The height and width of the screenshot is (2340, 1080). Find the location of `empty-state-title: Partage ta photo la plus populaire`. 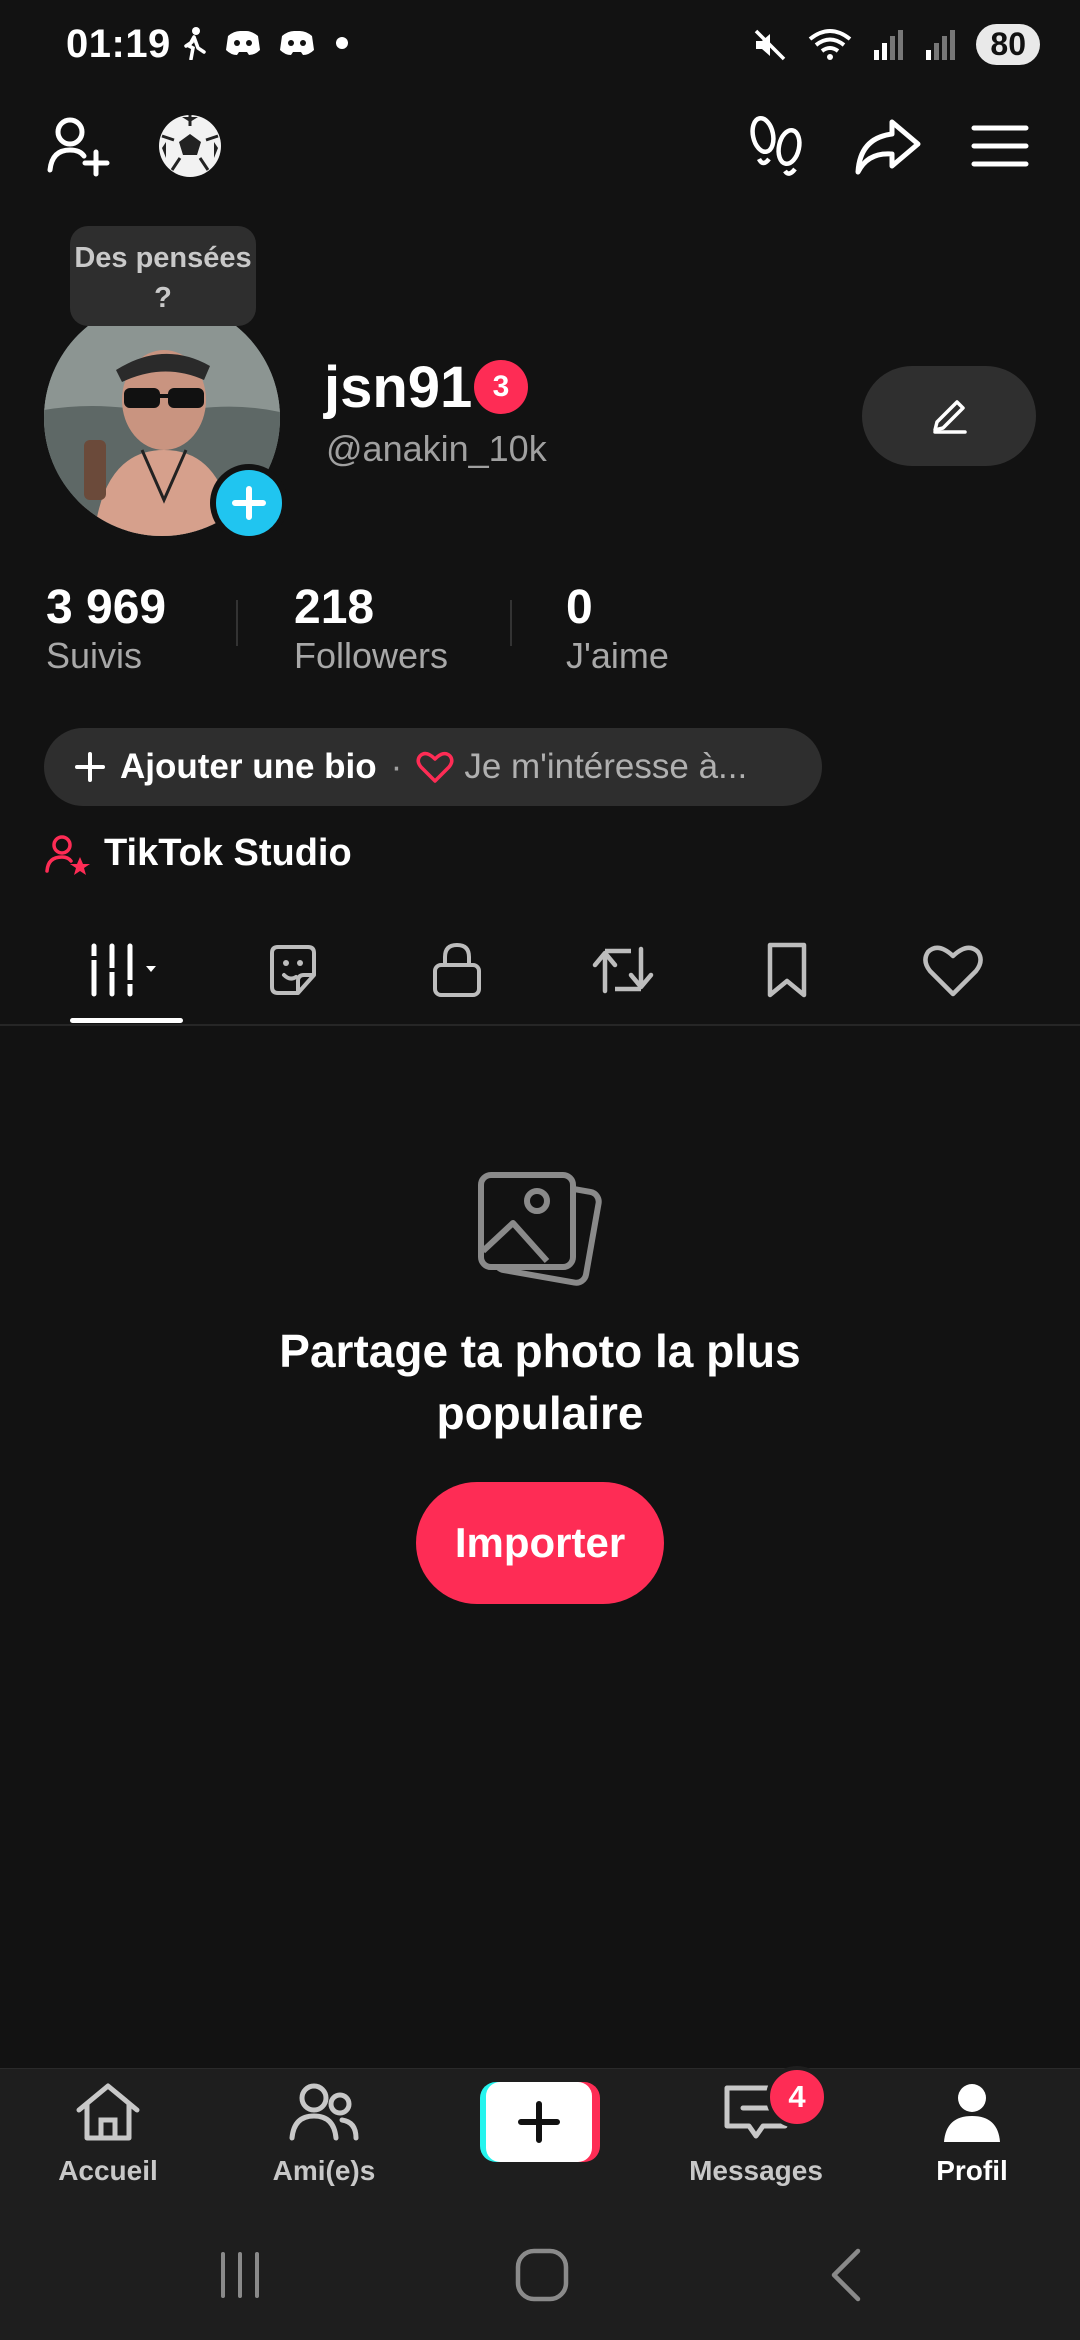

empty-state-title: Partage ta photo la plus populaire is located at coordinates (540, 1382).